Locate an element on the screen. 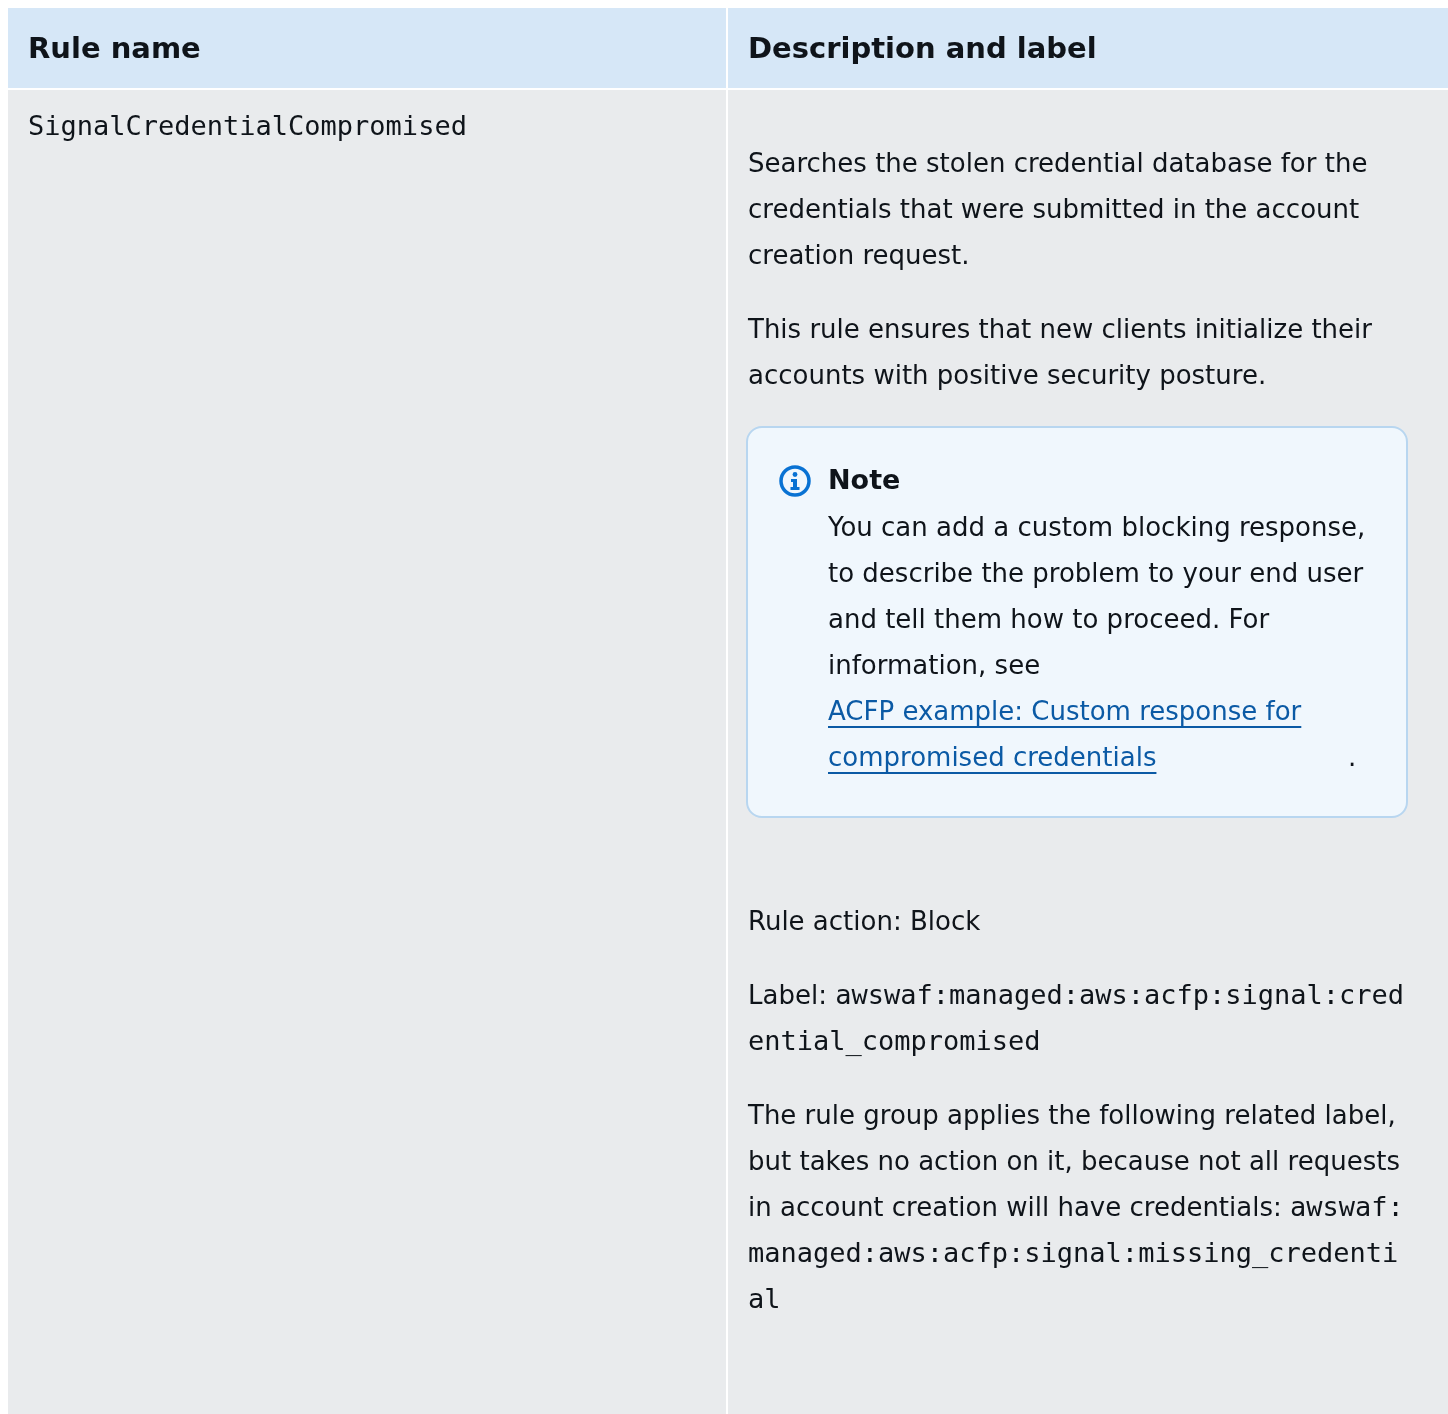  description-paragraph: This rule ensures that new clients initialize their accounts with positive security posture. is located at coordinates (1060, 352).